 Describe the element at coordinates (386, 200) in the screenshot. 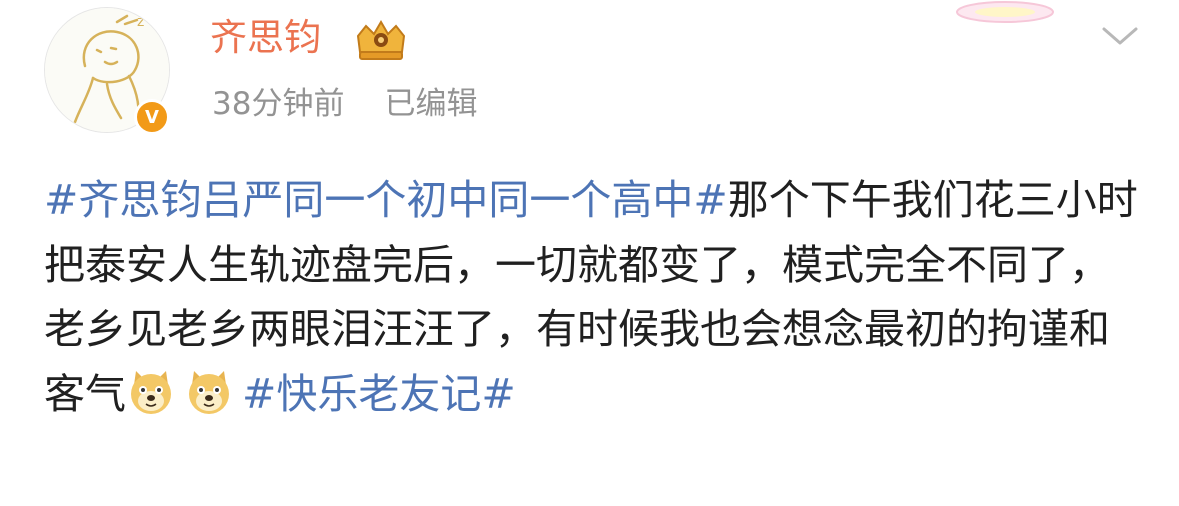

I see `hashtag-link: #齐思钧吕严同一个初中同一个高中#` at that location.